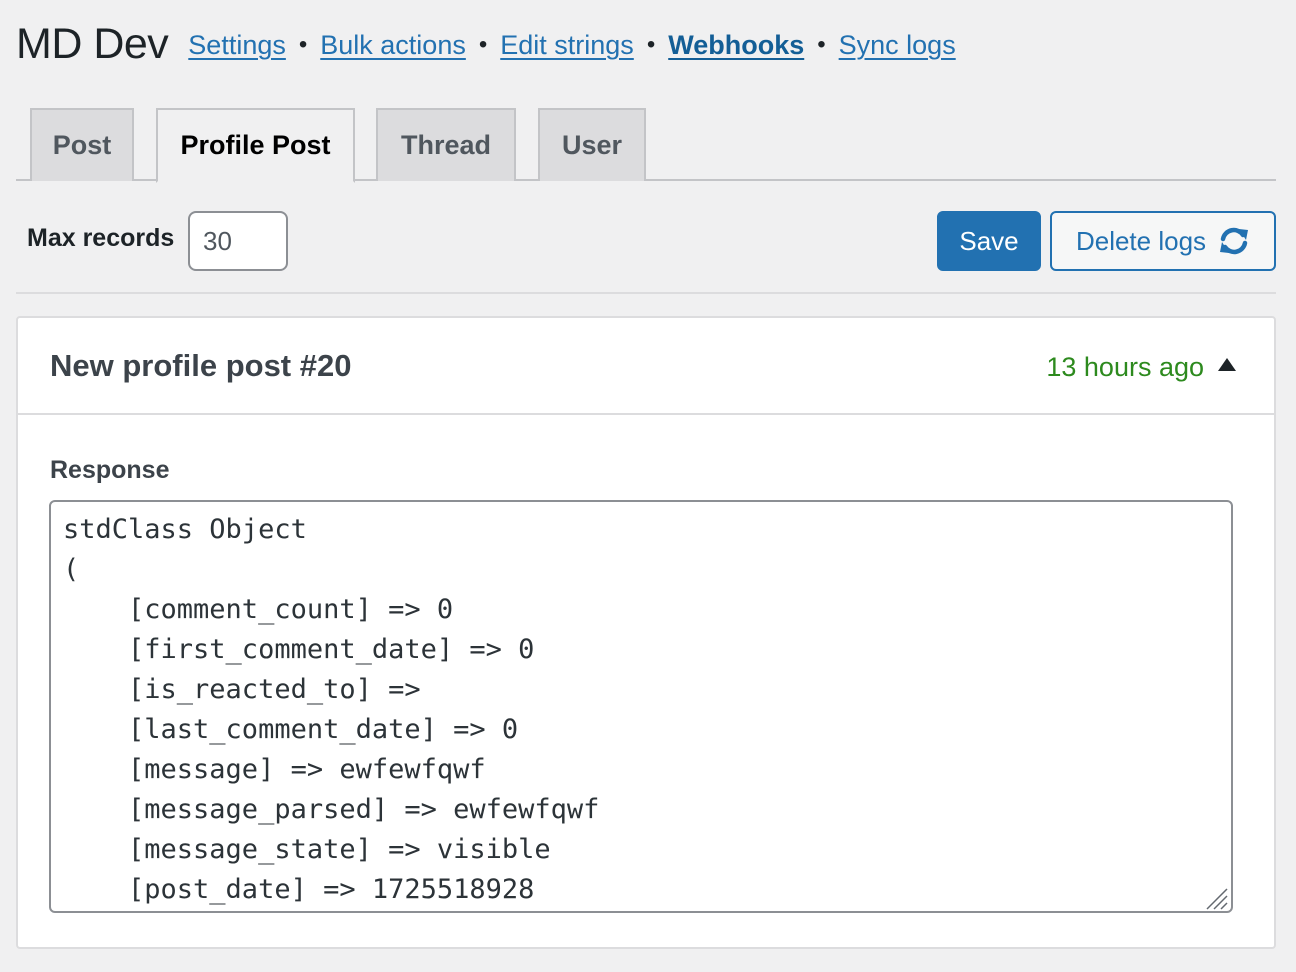 Image resolution: width=1296 pixels, height=972 pixels. What do you see at coordinates (82, 144) in the screenshot?
I see `tab-post: Post` at bounding box center [82, 144].